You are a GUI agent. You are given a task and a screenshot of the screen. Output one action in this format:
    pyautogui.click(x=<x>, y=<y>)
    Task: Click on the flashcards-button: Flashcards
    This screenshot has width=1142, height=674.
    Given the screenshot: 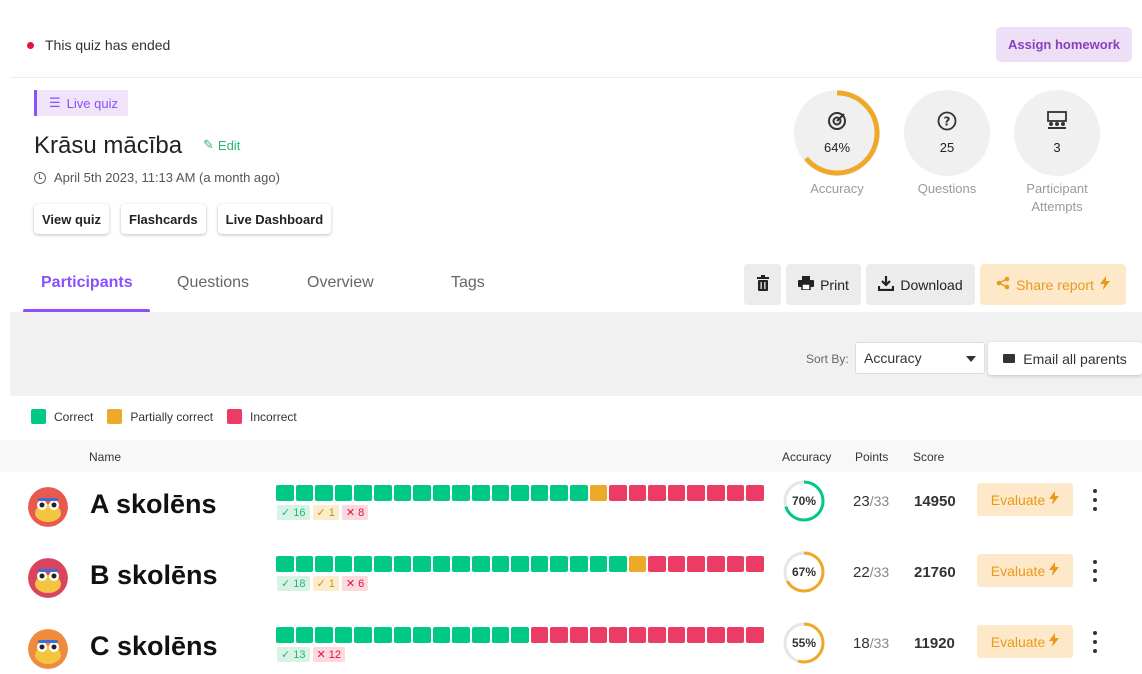 What is the action you would take?
    pyautogui.click(x=163, y=219)
    